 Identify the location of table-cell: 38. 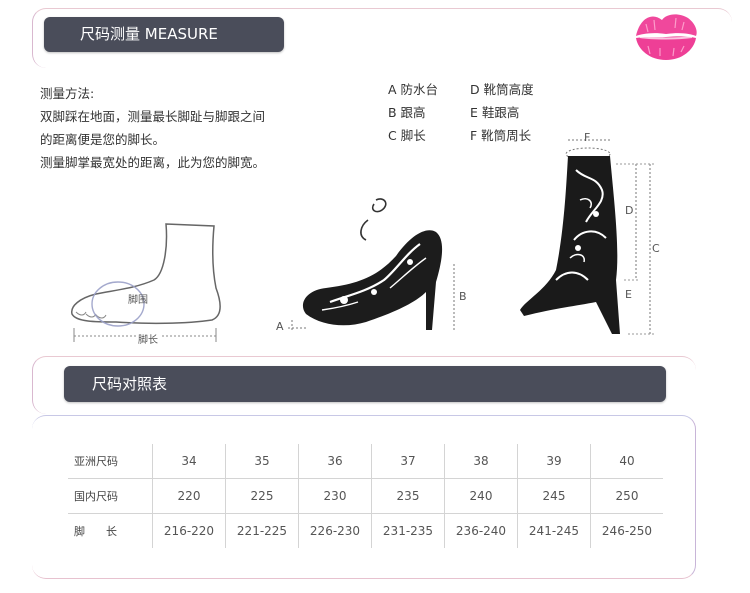
(481, 461).